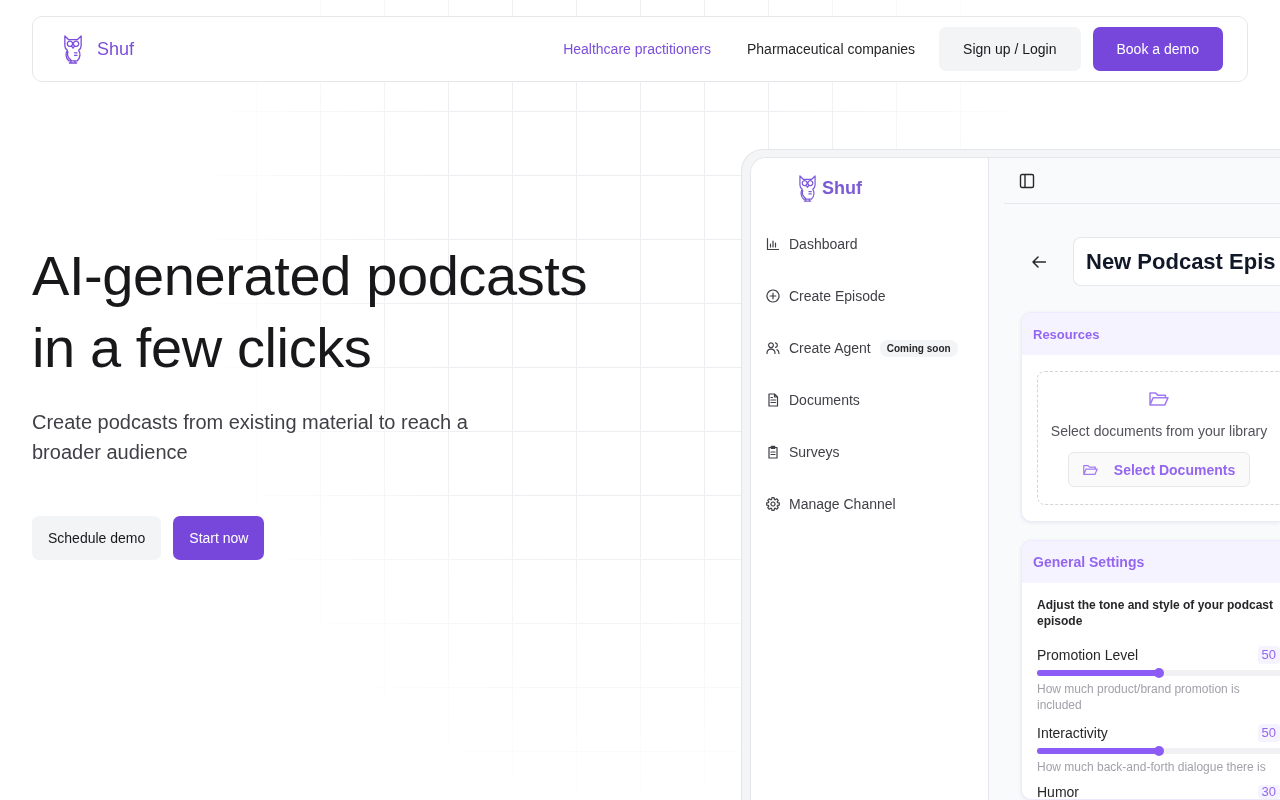  What do you see at coordinates (1088, 655) in the screenshot?
I see `slider-label: Promotion Level` at bounding box center [1088, 655].